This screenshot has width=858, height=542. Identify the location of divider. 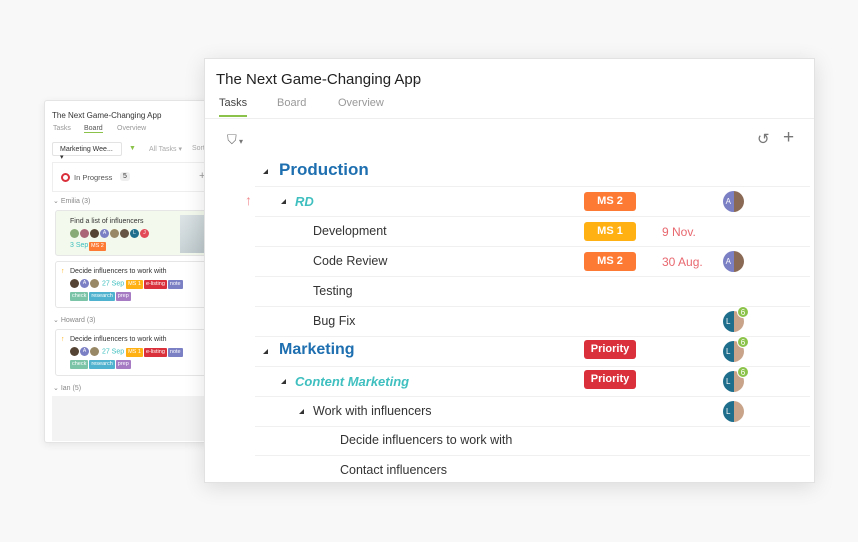
(509, 118).